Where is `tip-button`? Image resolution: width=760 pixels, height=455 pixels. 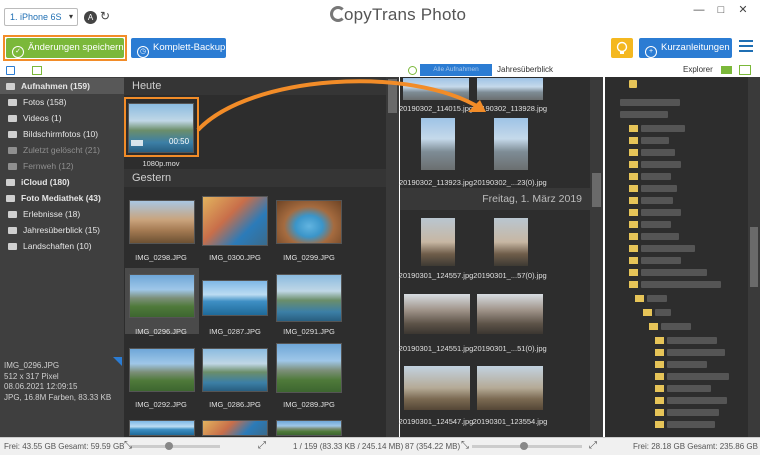
tip-button is located at coordinates (622, 48).